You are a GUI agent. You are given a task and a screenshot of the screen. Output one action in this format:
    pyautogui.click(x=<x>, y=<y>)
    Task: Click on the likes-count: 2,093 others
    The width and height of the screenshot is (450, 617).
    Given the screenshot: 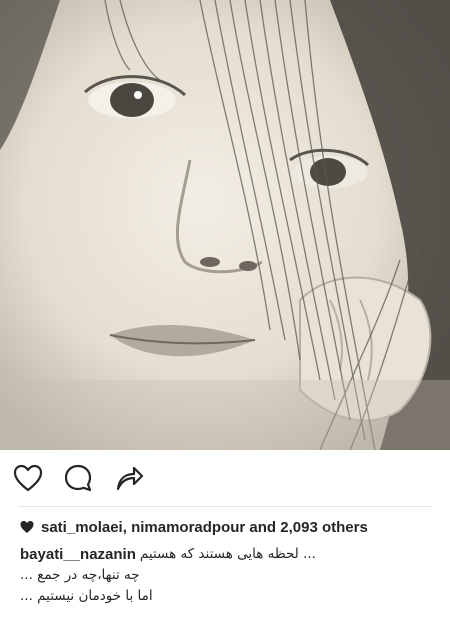 What is the action you would take?
    pyautogui.click(x=324, y=527)
    